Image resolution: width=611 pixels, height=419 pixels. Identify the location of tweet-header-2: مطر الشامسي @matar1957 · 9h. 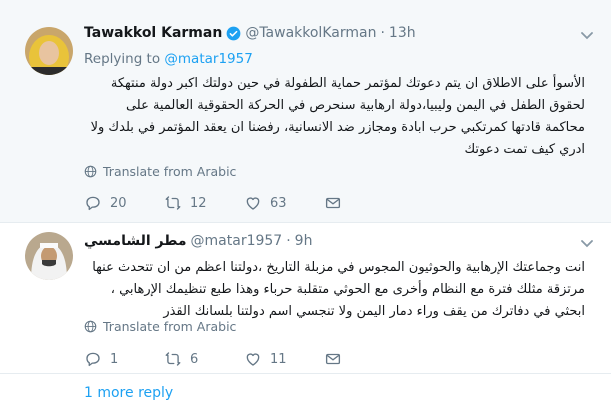
(198, 241).